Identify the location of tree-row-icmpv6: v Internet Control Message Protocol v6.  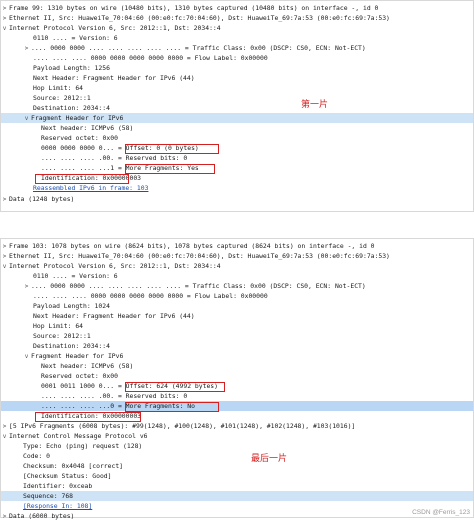
(237, 436).